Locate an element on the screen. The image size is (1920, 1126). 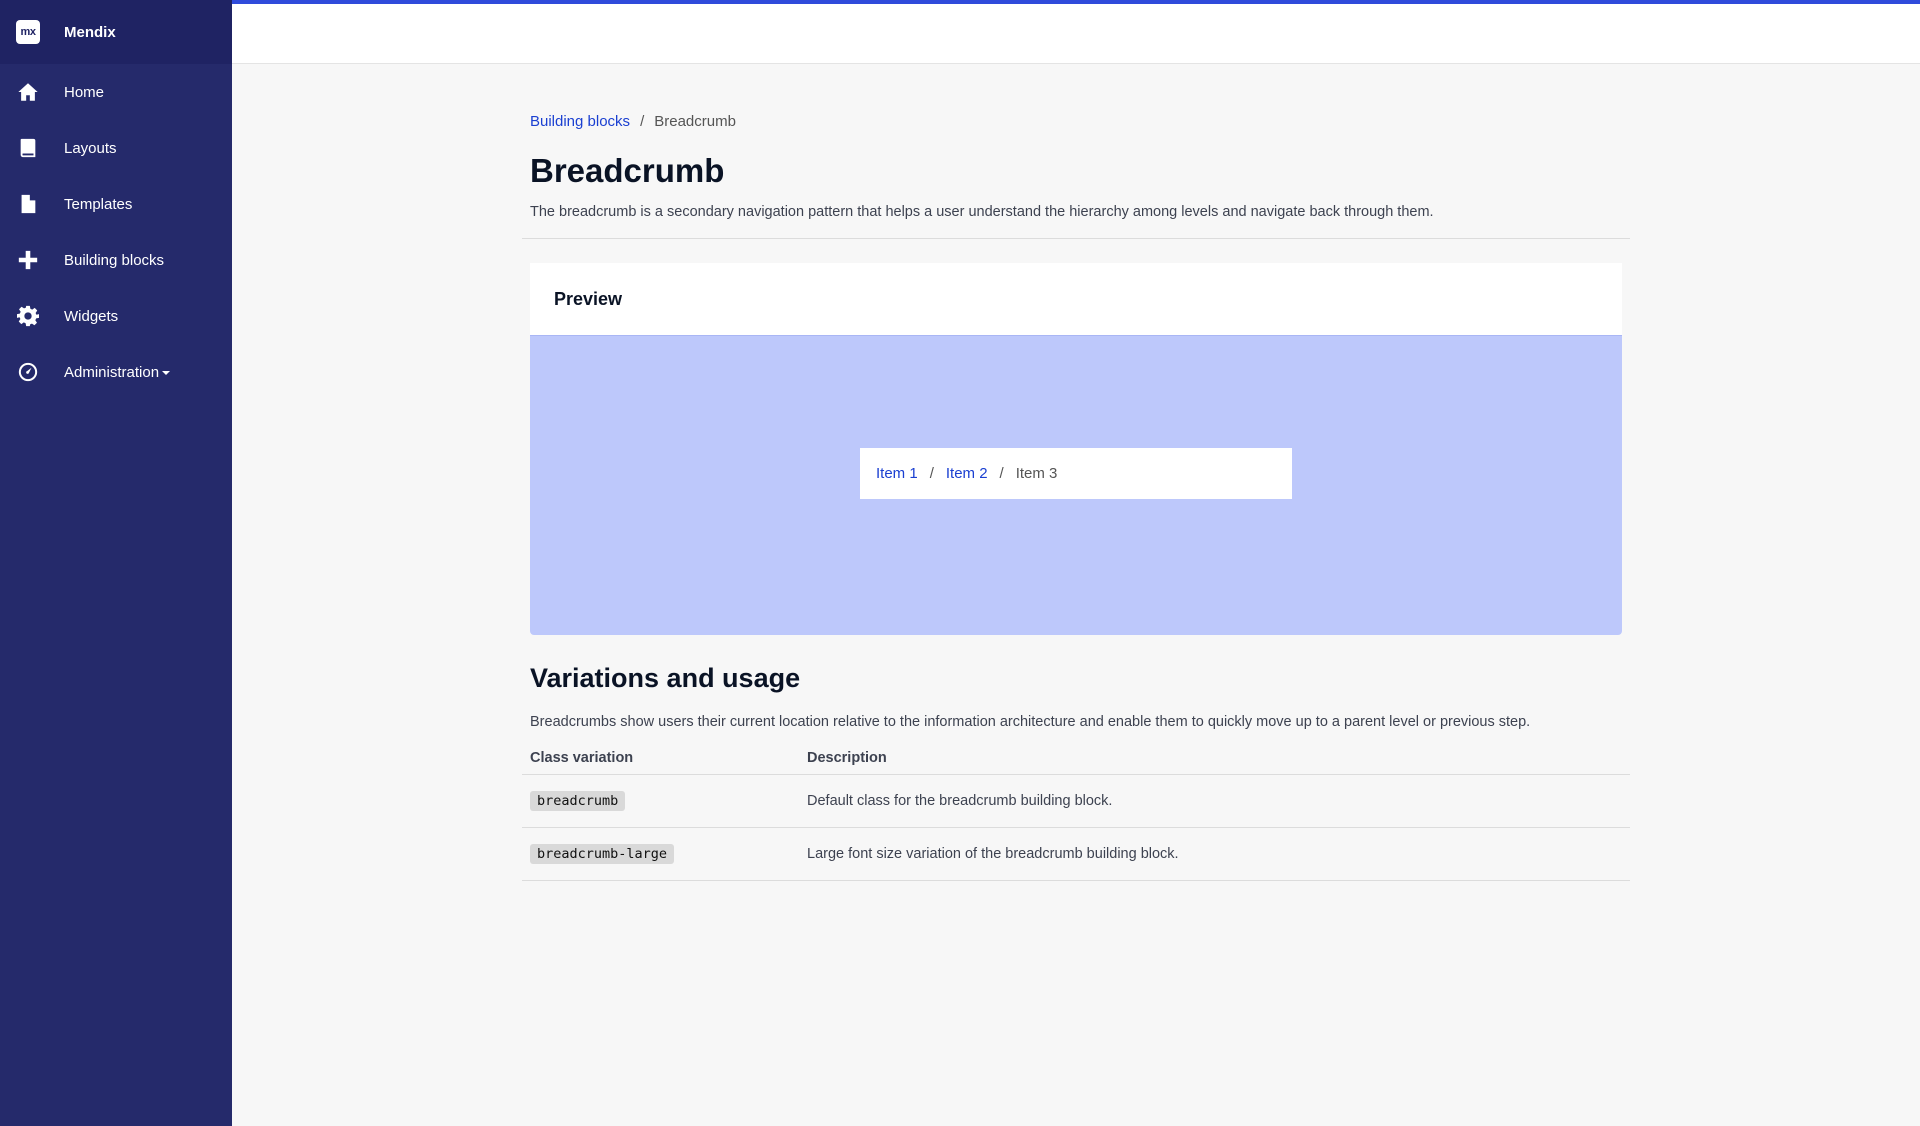
sidebar-item-label: Layouts is located at coordinates (90, 148).